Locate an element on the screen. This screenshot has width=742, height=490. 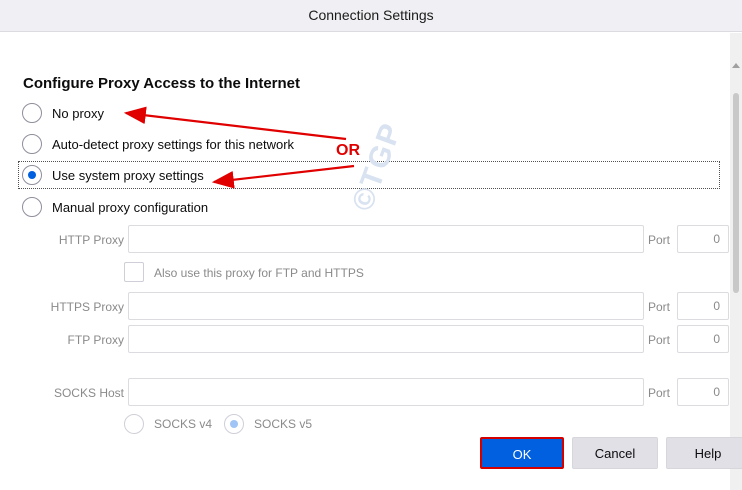
socks-port-input: 0 is located at coordinates (703, 392).